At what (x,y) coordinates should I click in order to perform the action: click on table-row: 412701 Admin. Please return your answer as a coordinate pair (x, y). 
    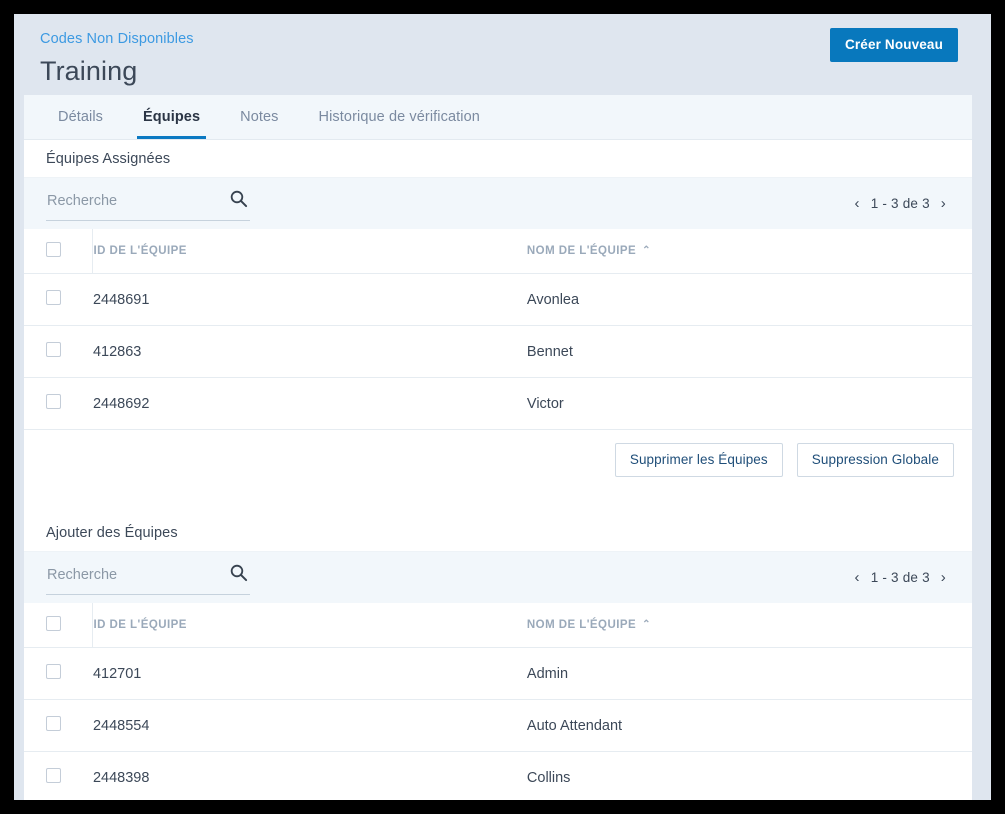
    Looking at the image, I should click on (498, 673).